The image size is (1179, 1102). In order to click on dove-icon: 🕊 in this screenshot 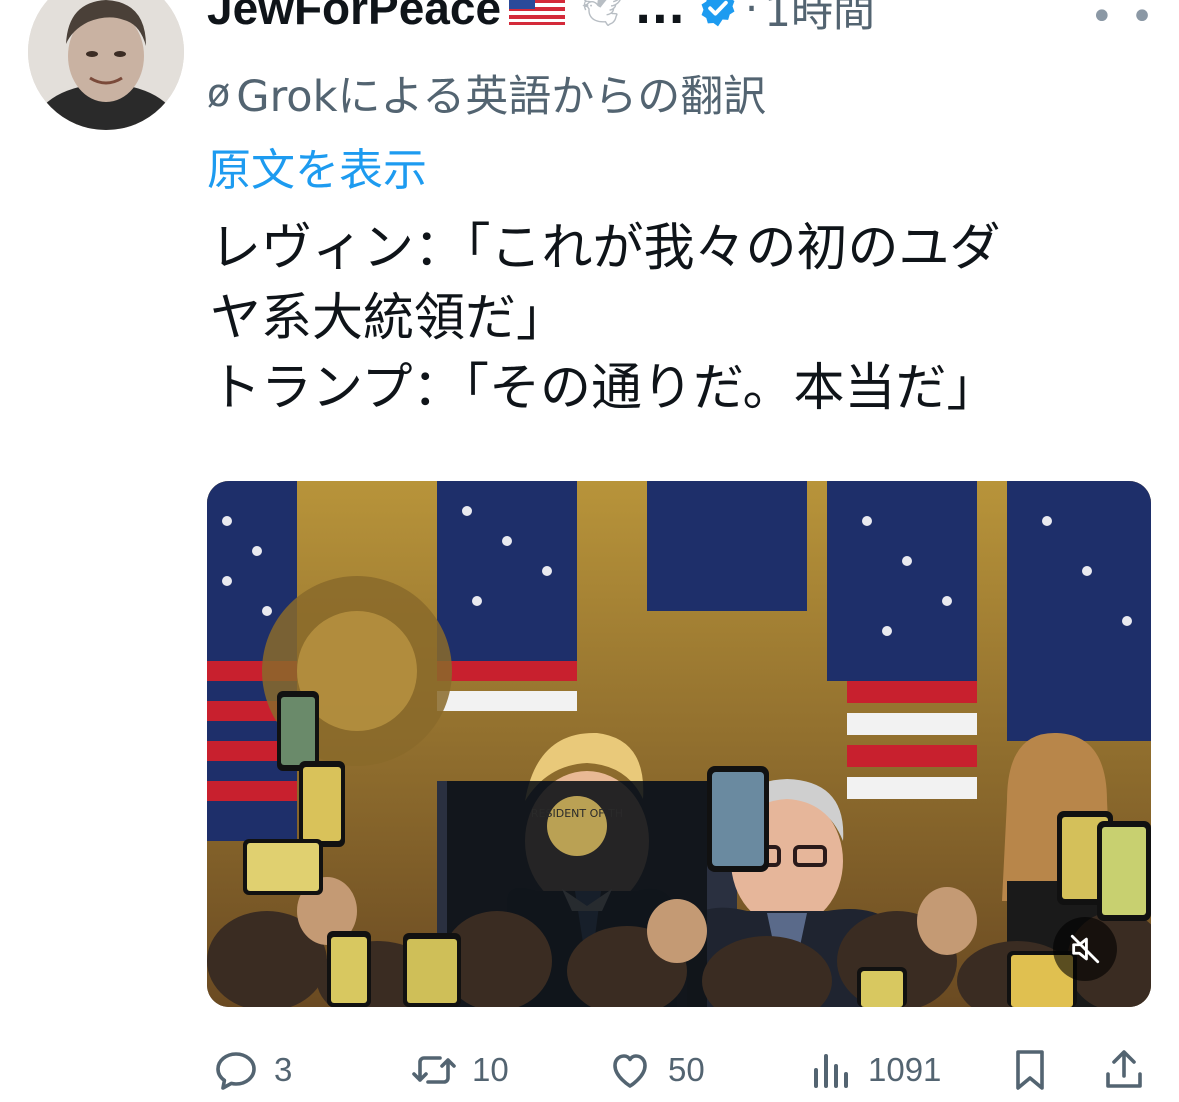, I will do `click(602, 14)`.